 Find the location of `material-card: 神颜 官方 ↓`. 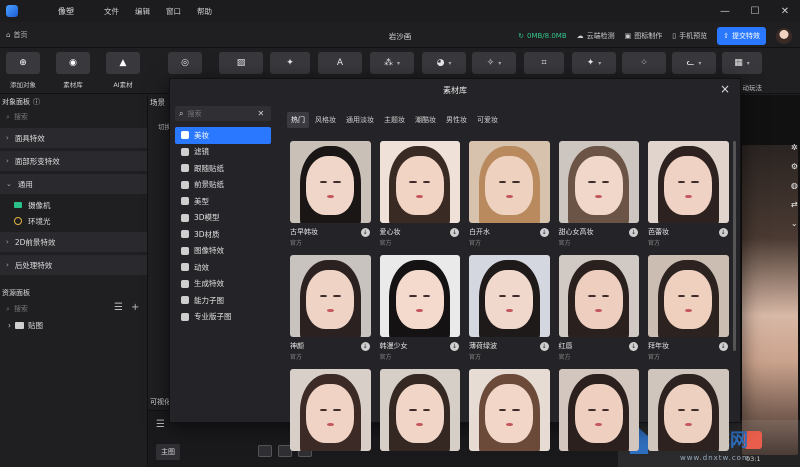

material-card: 神颜 官方 ↓ is located at coordinates (330, 311).